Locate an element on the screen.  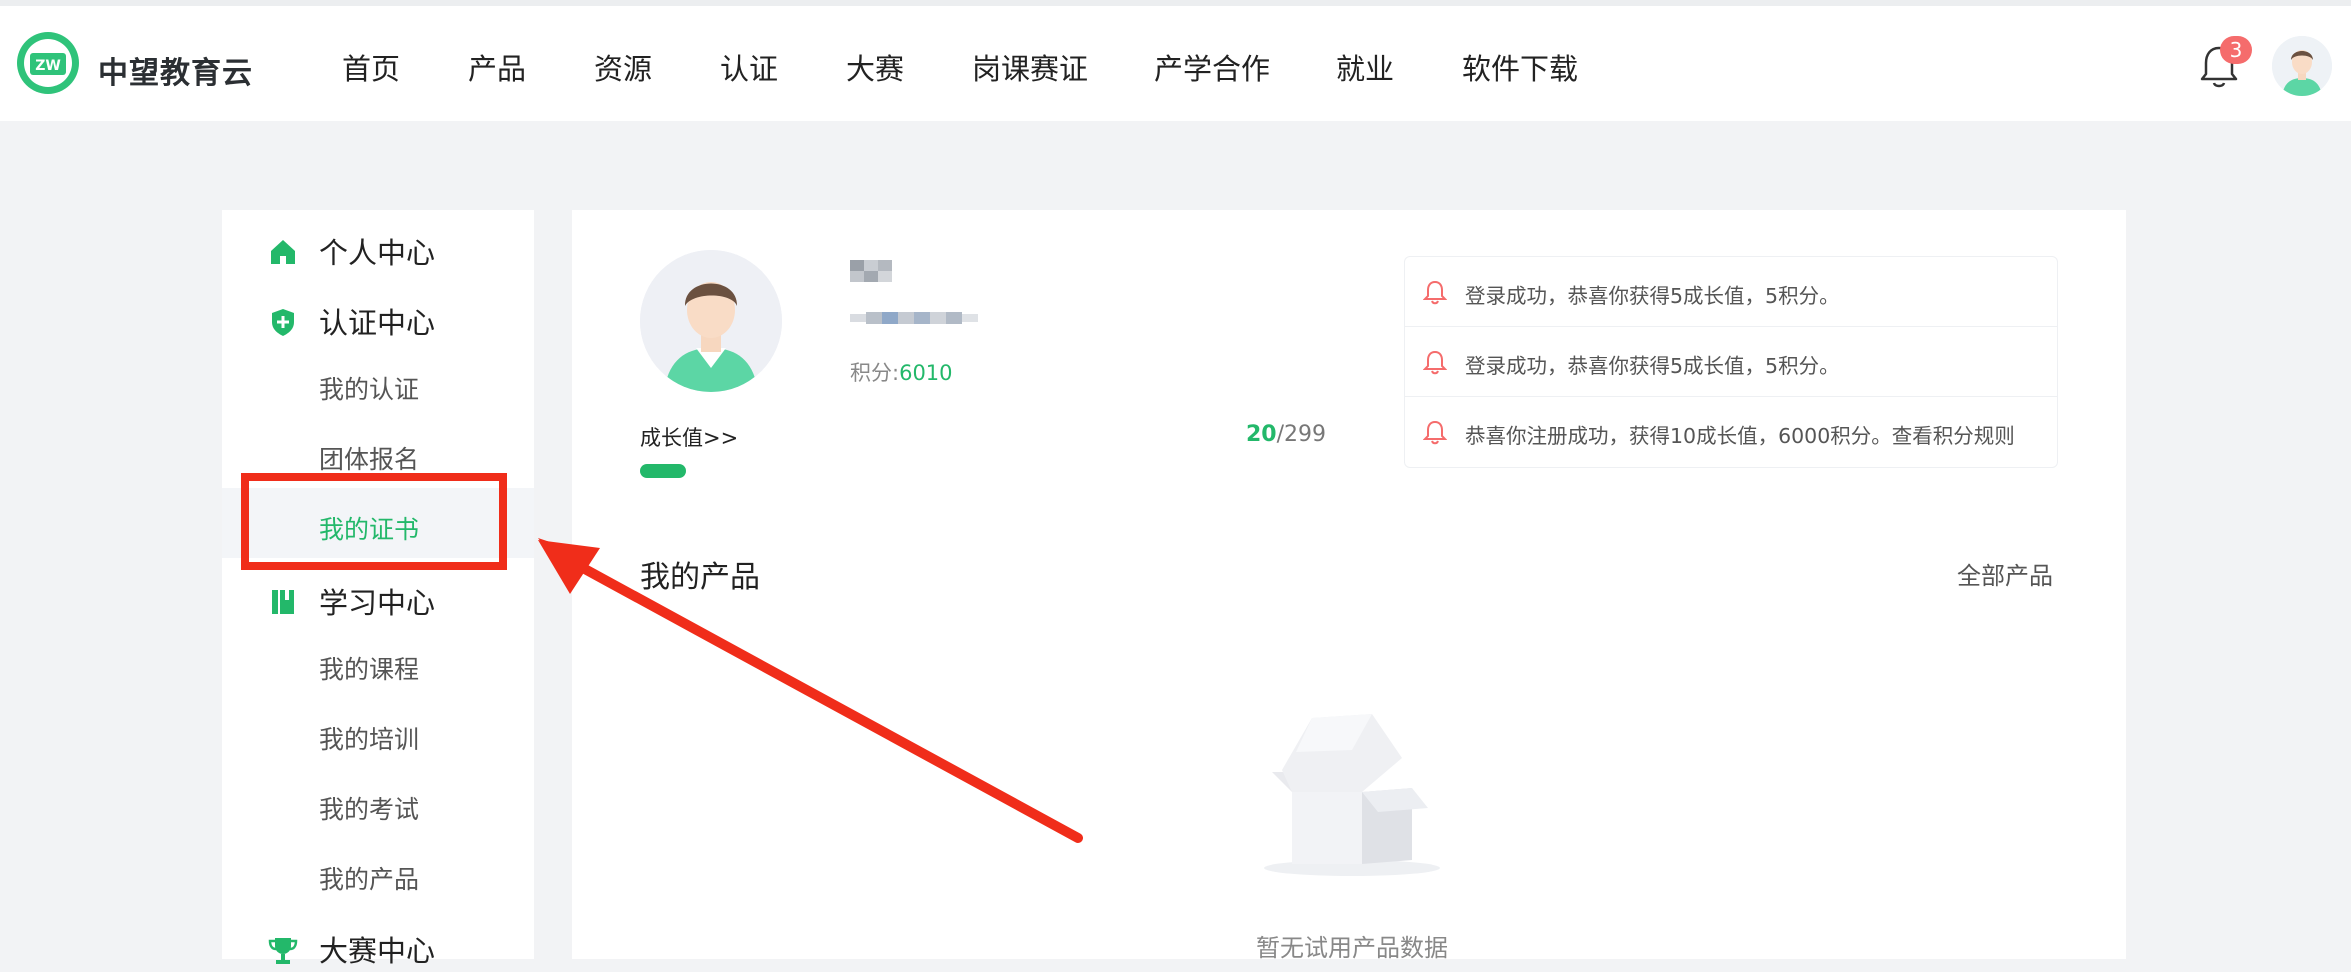
message-item: 恭喜你注册成功，获得10成长值，6000积分。查看积分规则 is located at coordinates (1731, 432).